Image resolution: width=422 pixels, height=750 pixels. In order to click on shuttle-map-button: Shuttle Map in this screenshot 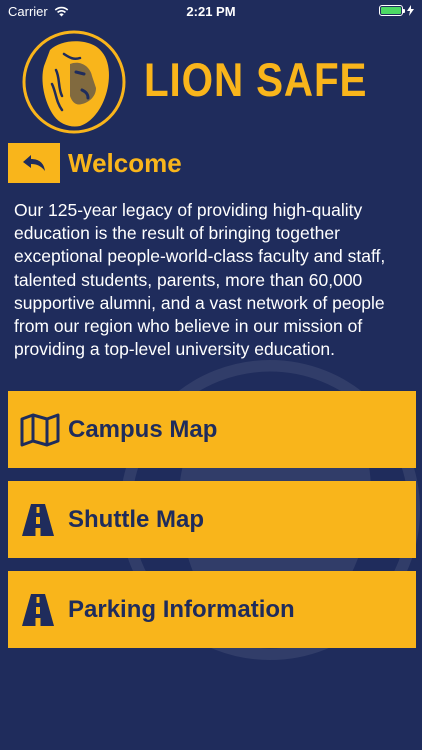, I will do `click(212, 519)`.